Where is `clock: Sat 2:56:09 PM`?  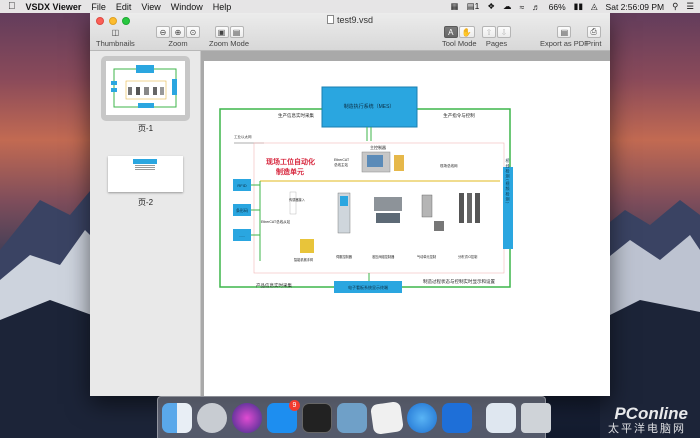
clock: Sat 2:56:09 PM is located at coordinates (635, 7).